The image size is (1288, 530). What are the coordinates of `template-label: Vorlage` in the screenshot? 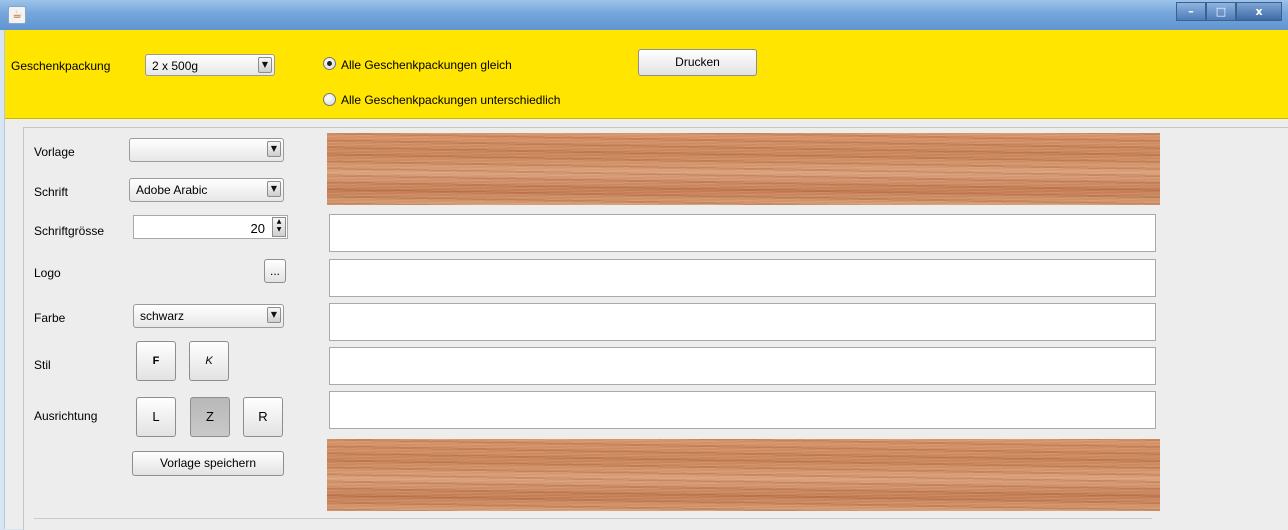 It's located at (54, 152).